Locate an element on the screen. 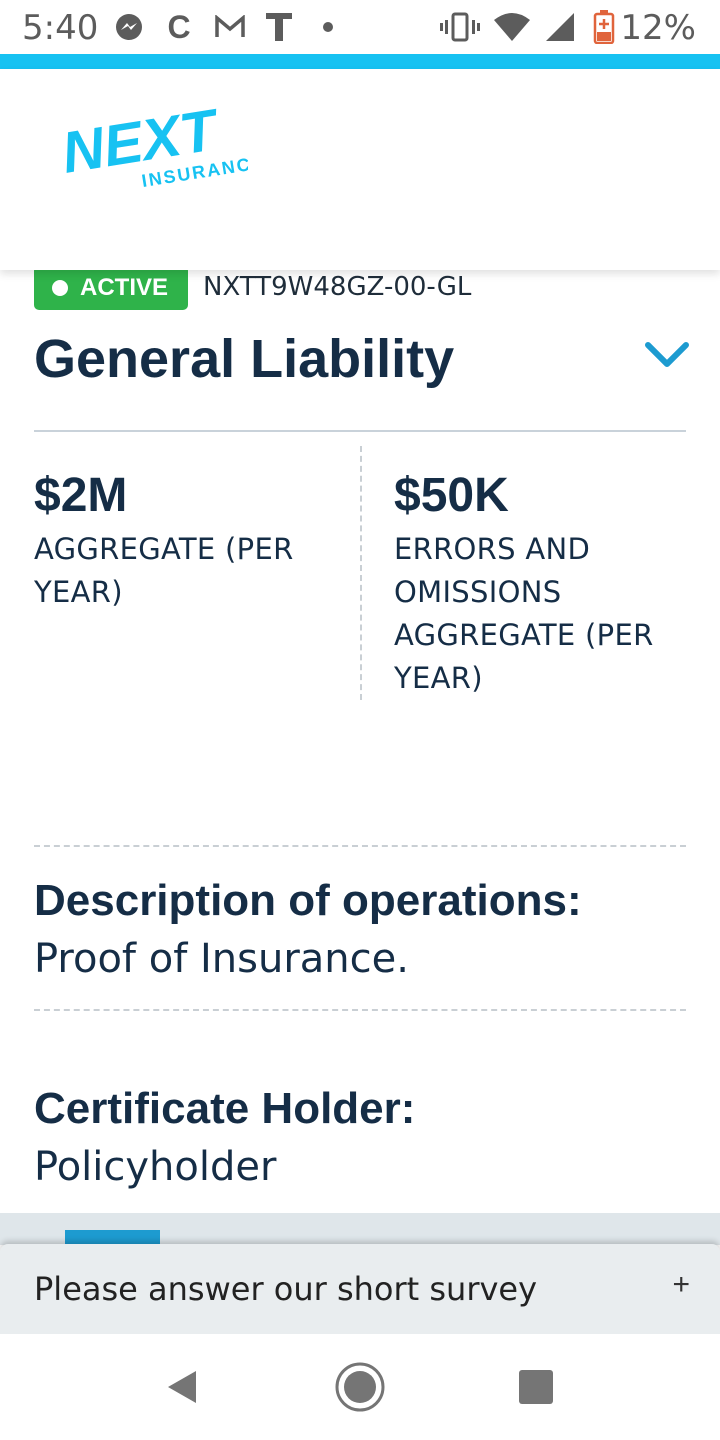 The height and width of the screenshot is (1440, 720). title-divider is located at coordinates (360, 431).